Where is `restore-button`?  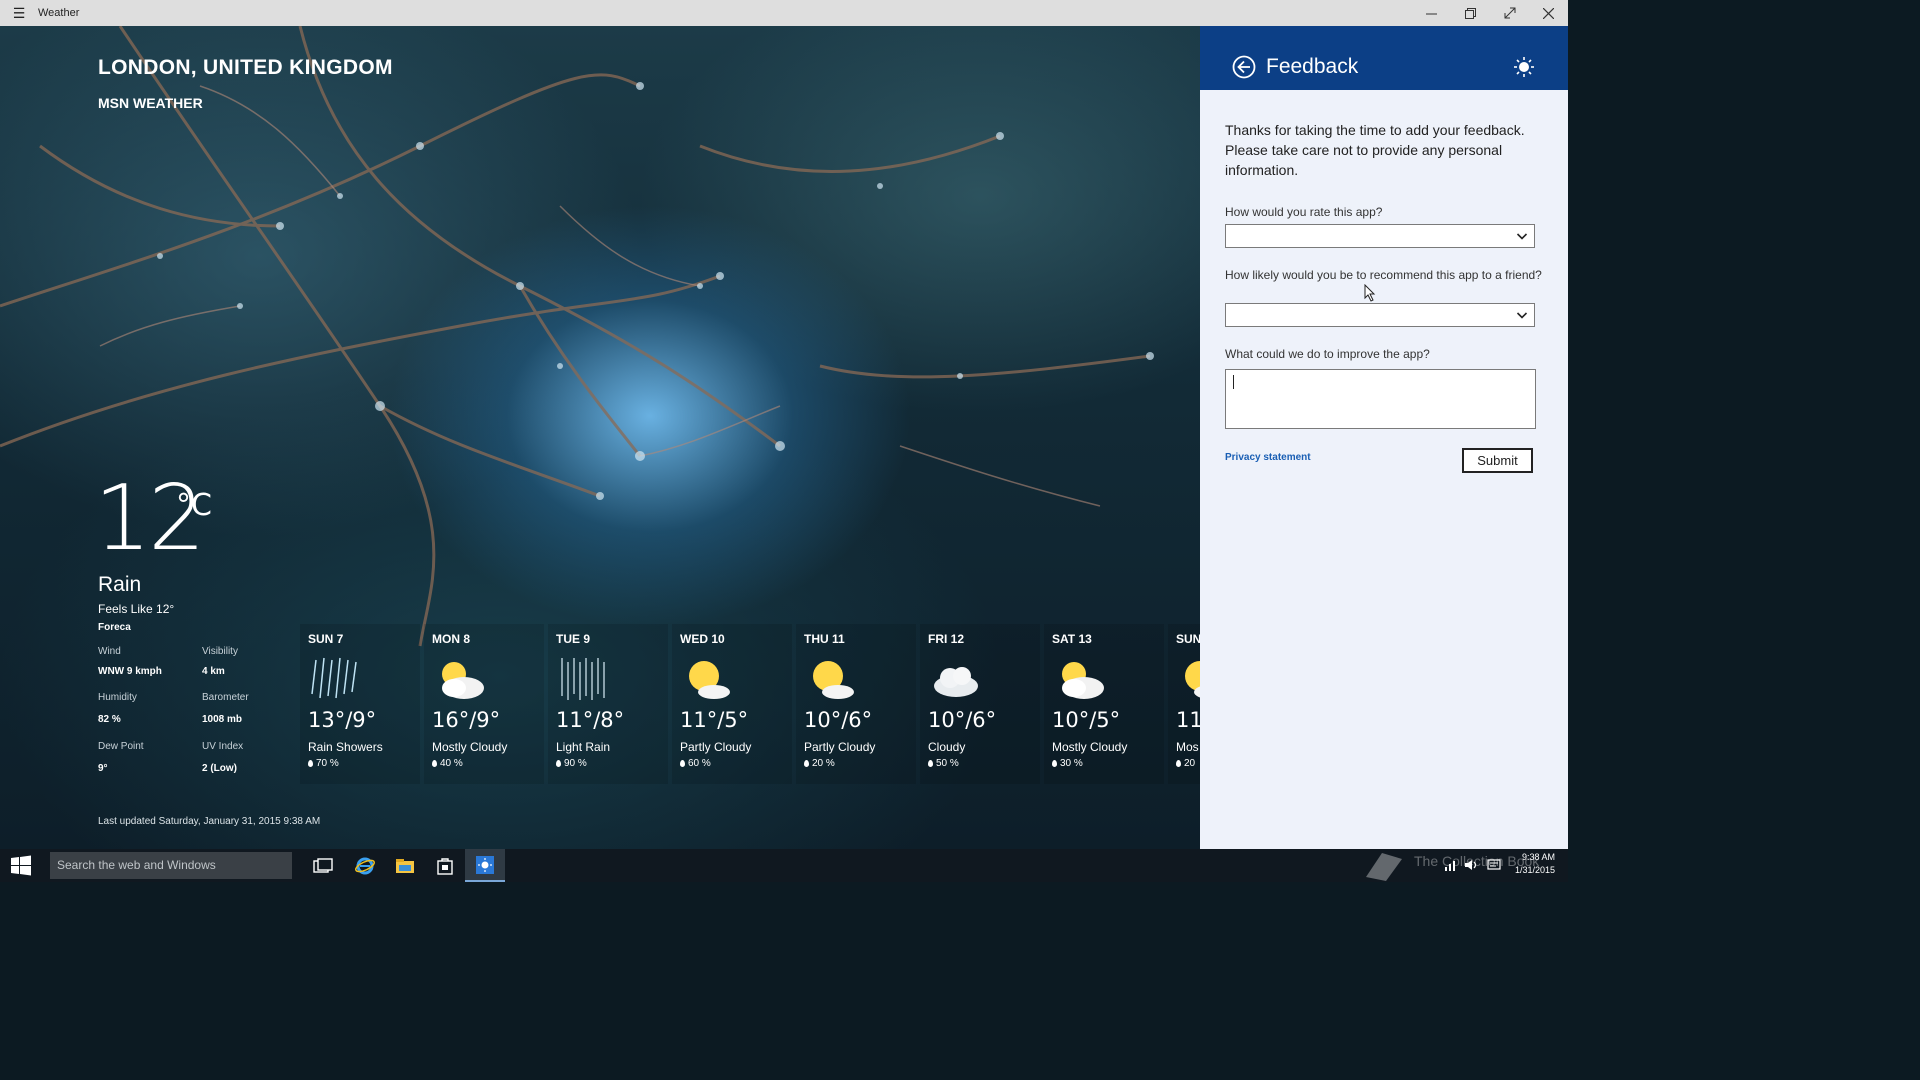 restore-button is located at coordinates (1470, 13).